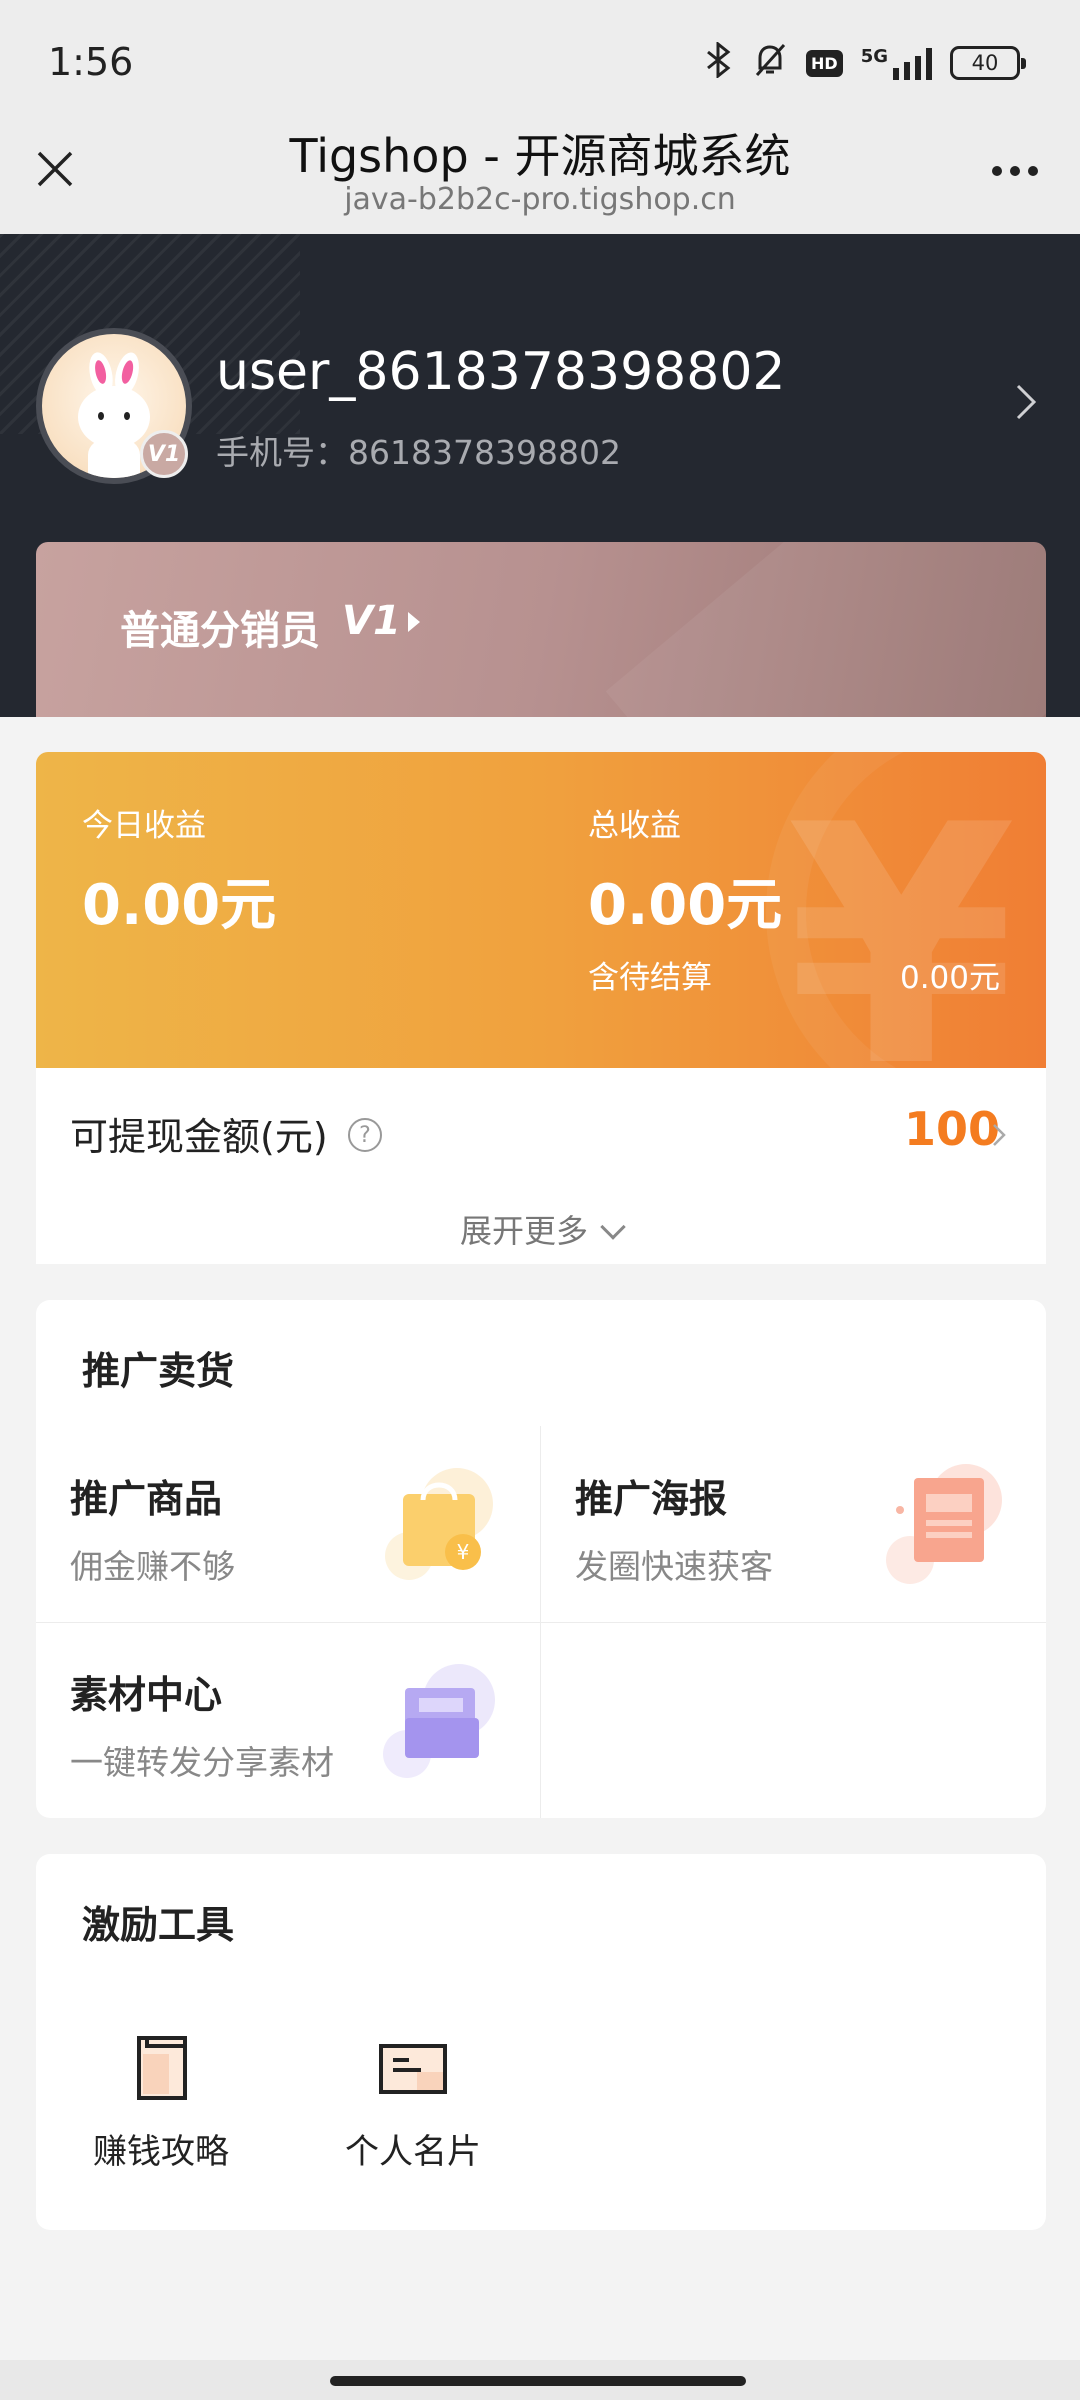 Image resolution: width=1080 pixels, height=2400 pixels. I want to click on card-icon, so click(413, 2069).